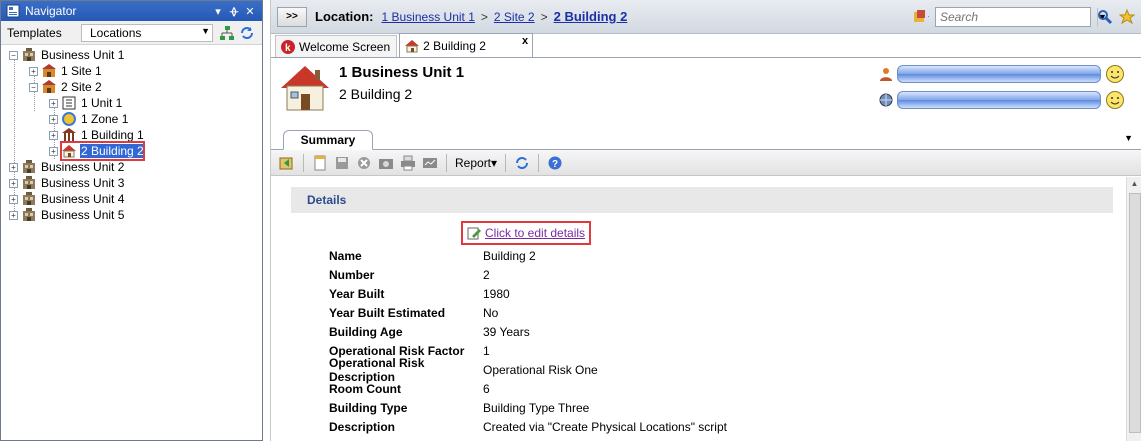  Describe the element at coordinates (288, 46) in the screenshot. I see `app-logo-icon: k` at that location.